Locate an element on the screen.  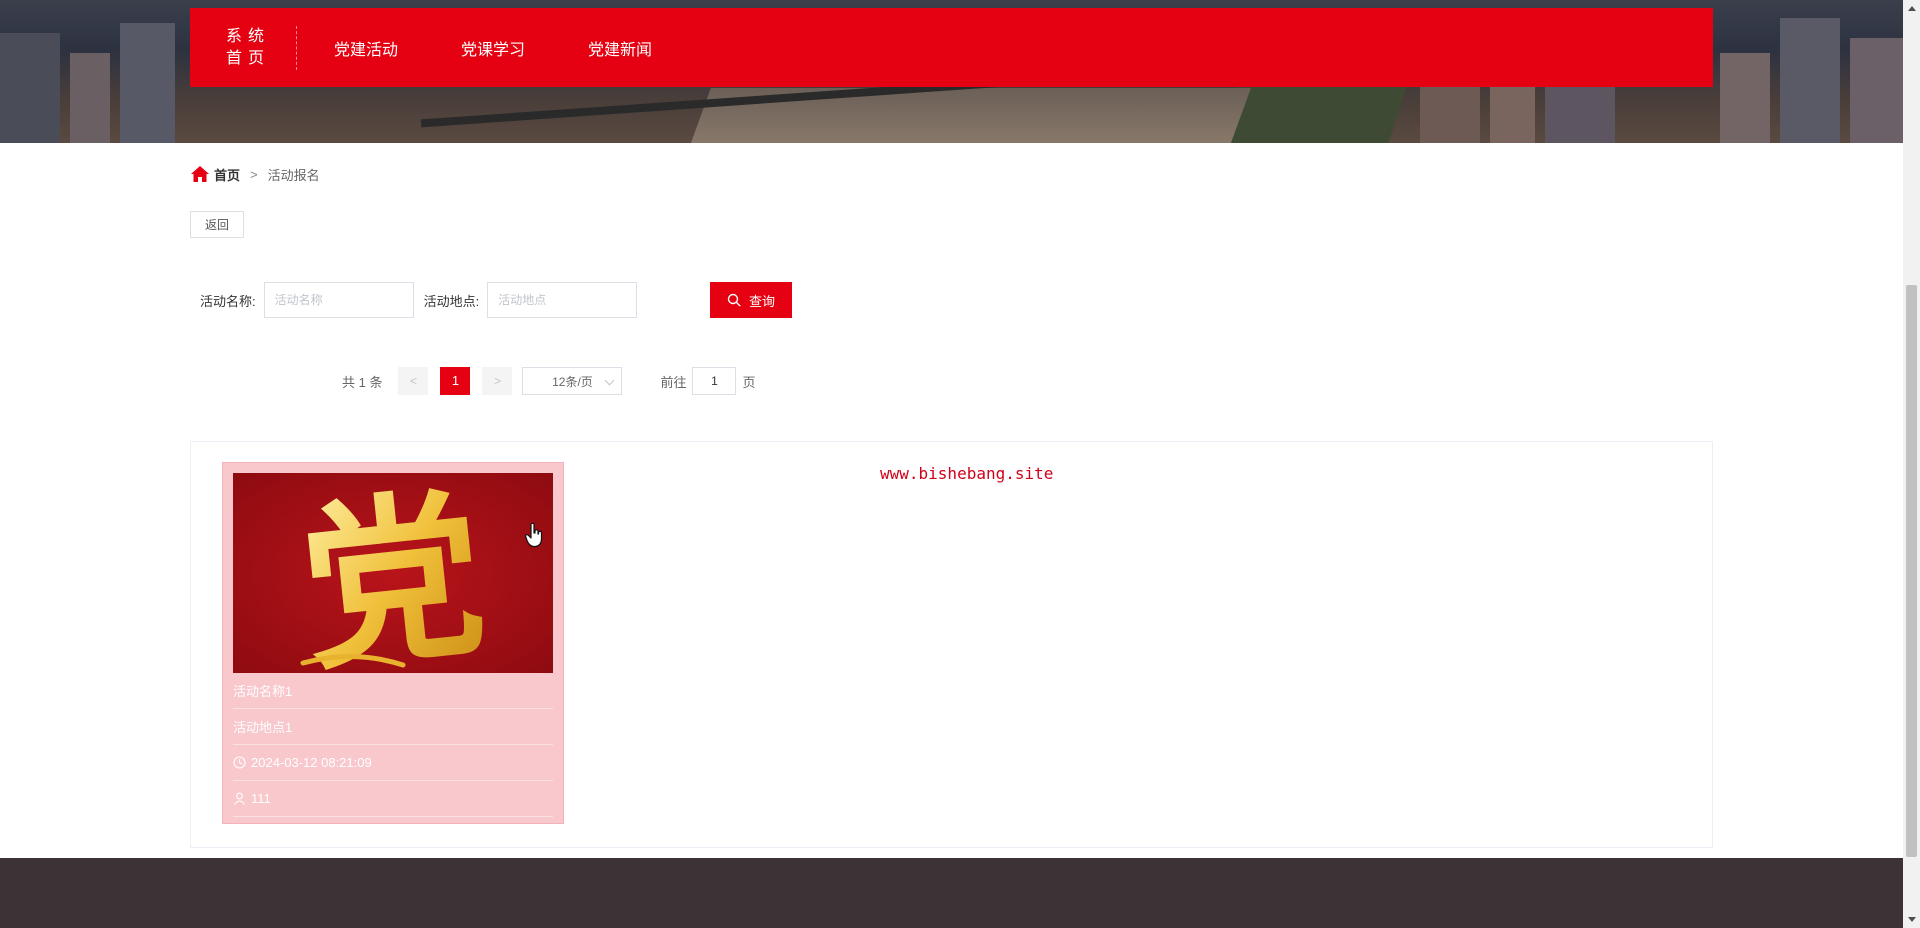
page-scrollbar is located at coordinates (1911, 464).